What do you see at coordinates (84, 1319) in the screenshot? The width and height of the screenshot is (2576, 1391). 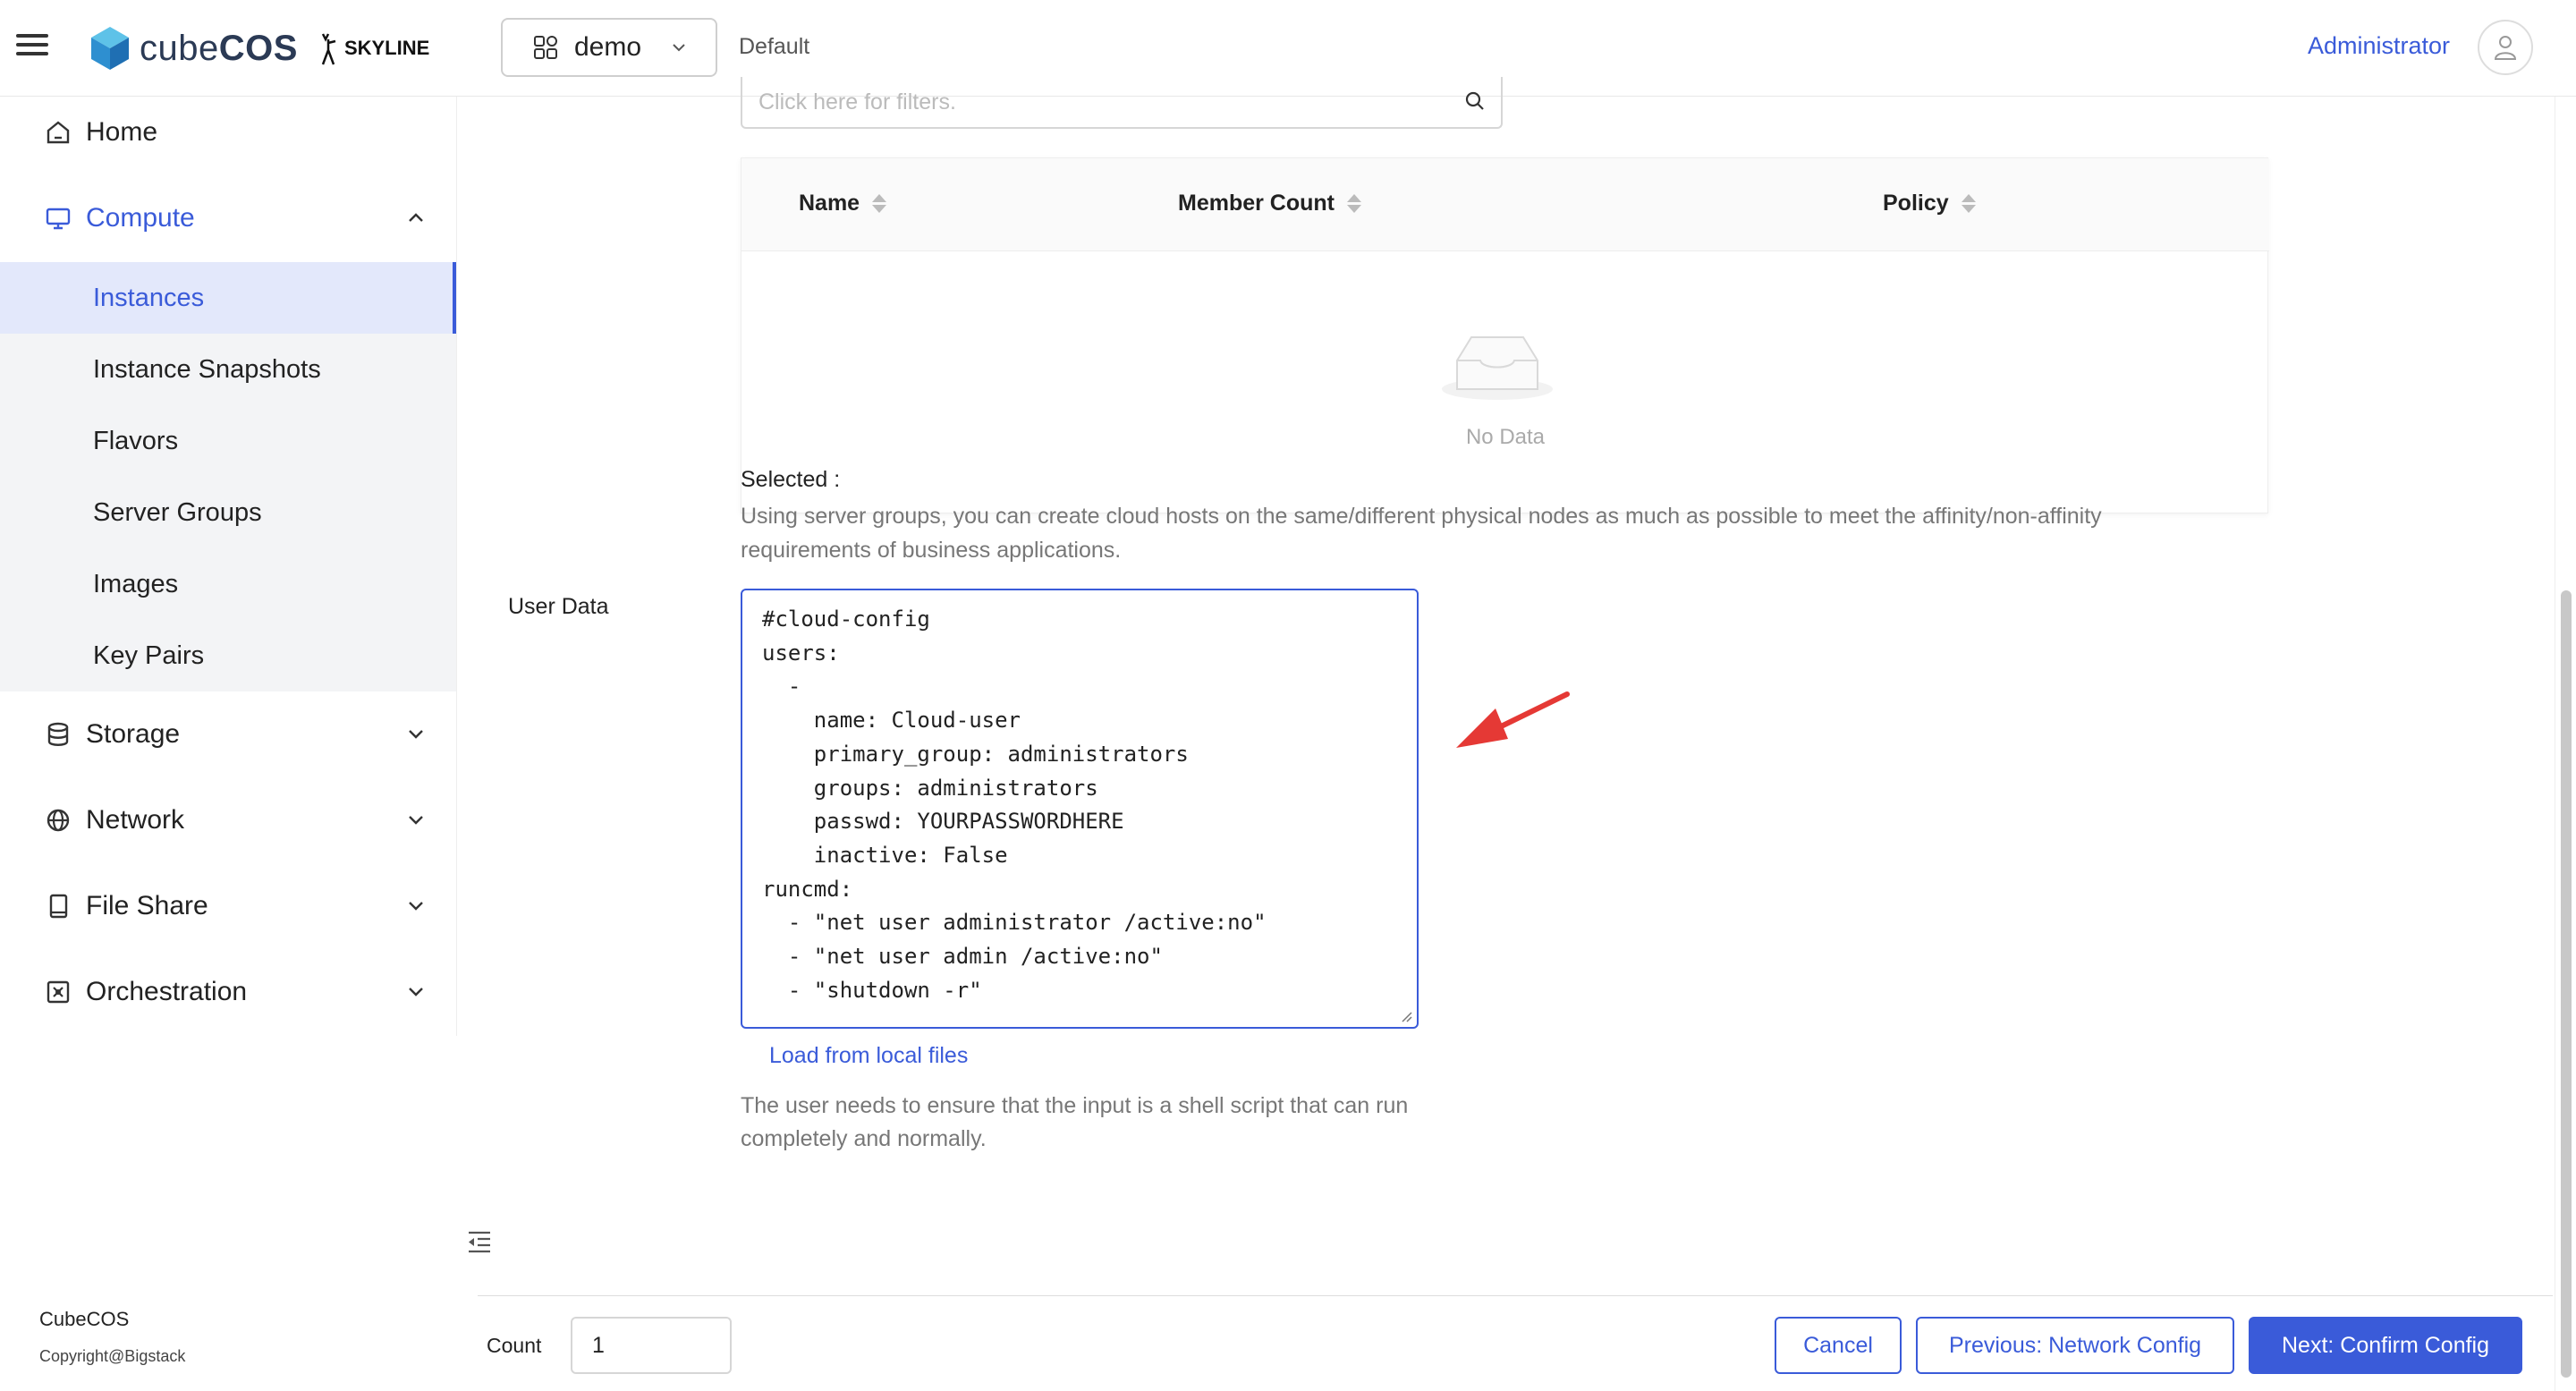 I see `footer-product-name: CubeCOS` at bounding box center [84, 1319].